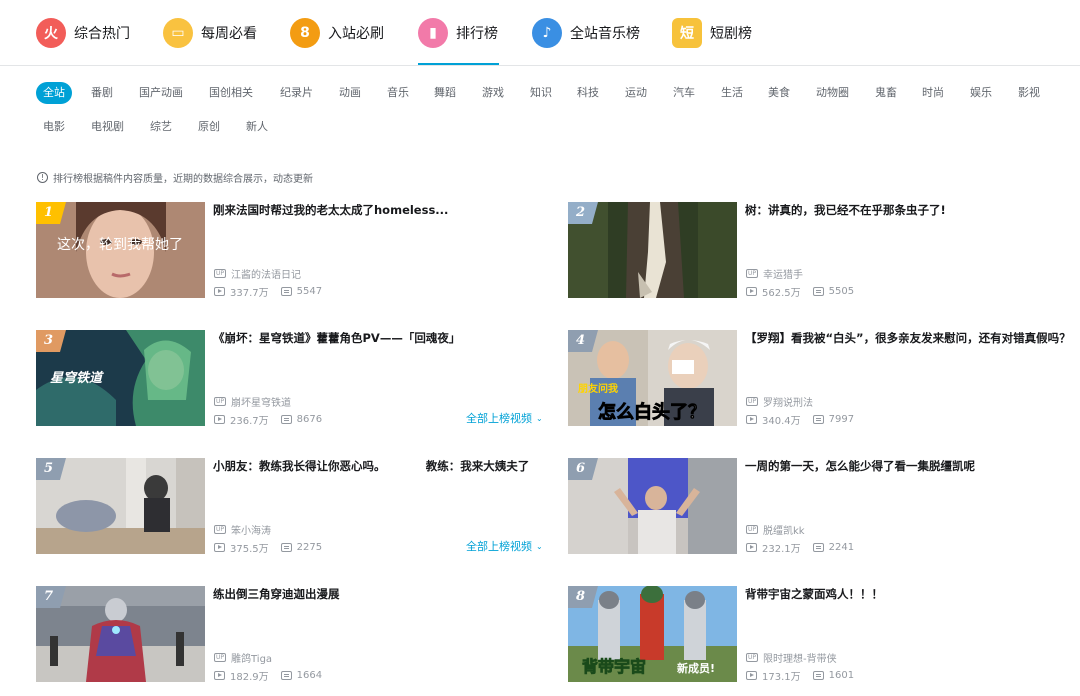  What do you see at coordinates (832, 93) in the screenshot?
I see `category-item: 动物圈` at bounding box center [832, 93].